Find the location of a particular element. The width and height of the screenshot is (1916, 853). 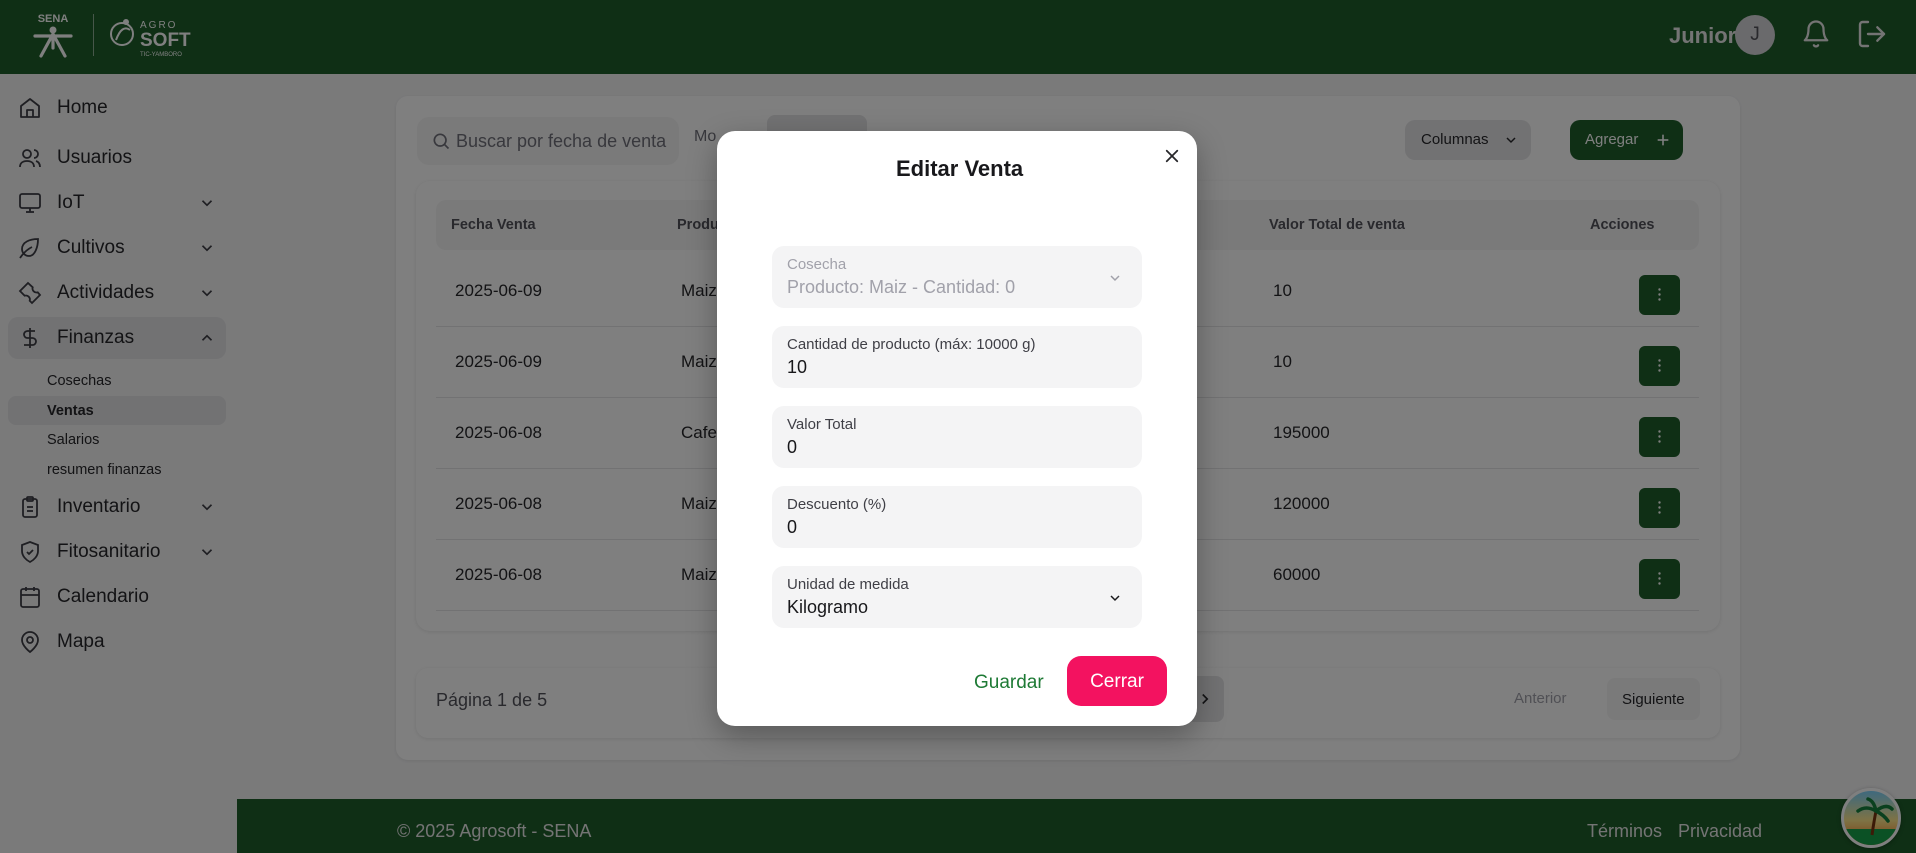

field-label: Valor Total is located at coordinates (822, 424).